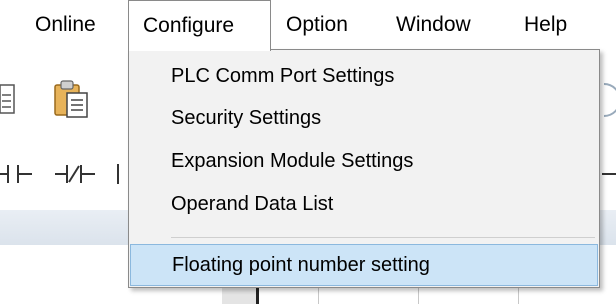 This screenshot has height=304, width=616. Describe the element at coordinates (383, 237) in the screenshot. I see `menu-separator` at that location.